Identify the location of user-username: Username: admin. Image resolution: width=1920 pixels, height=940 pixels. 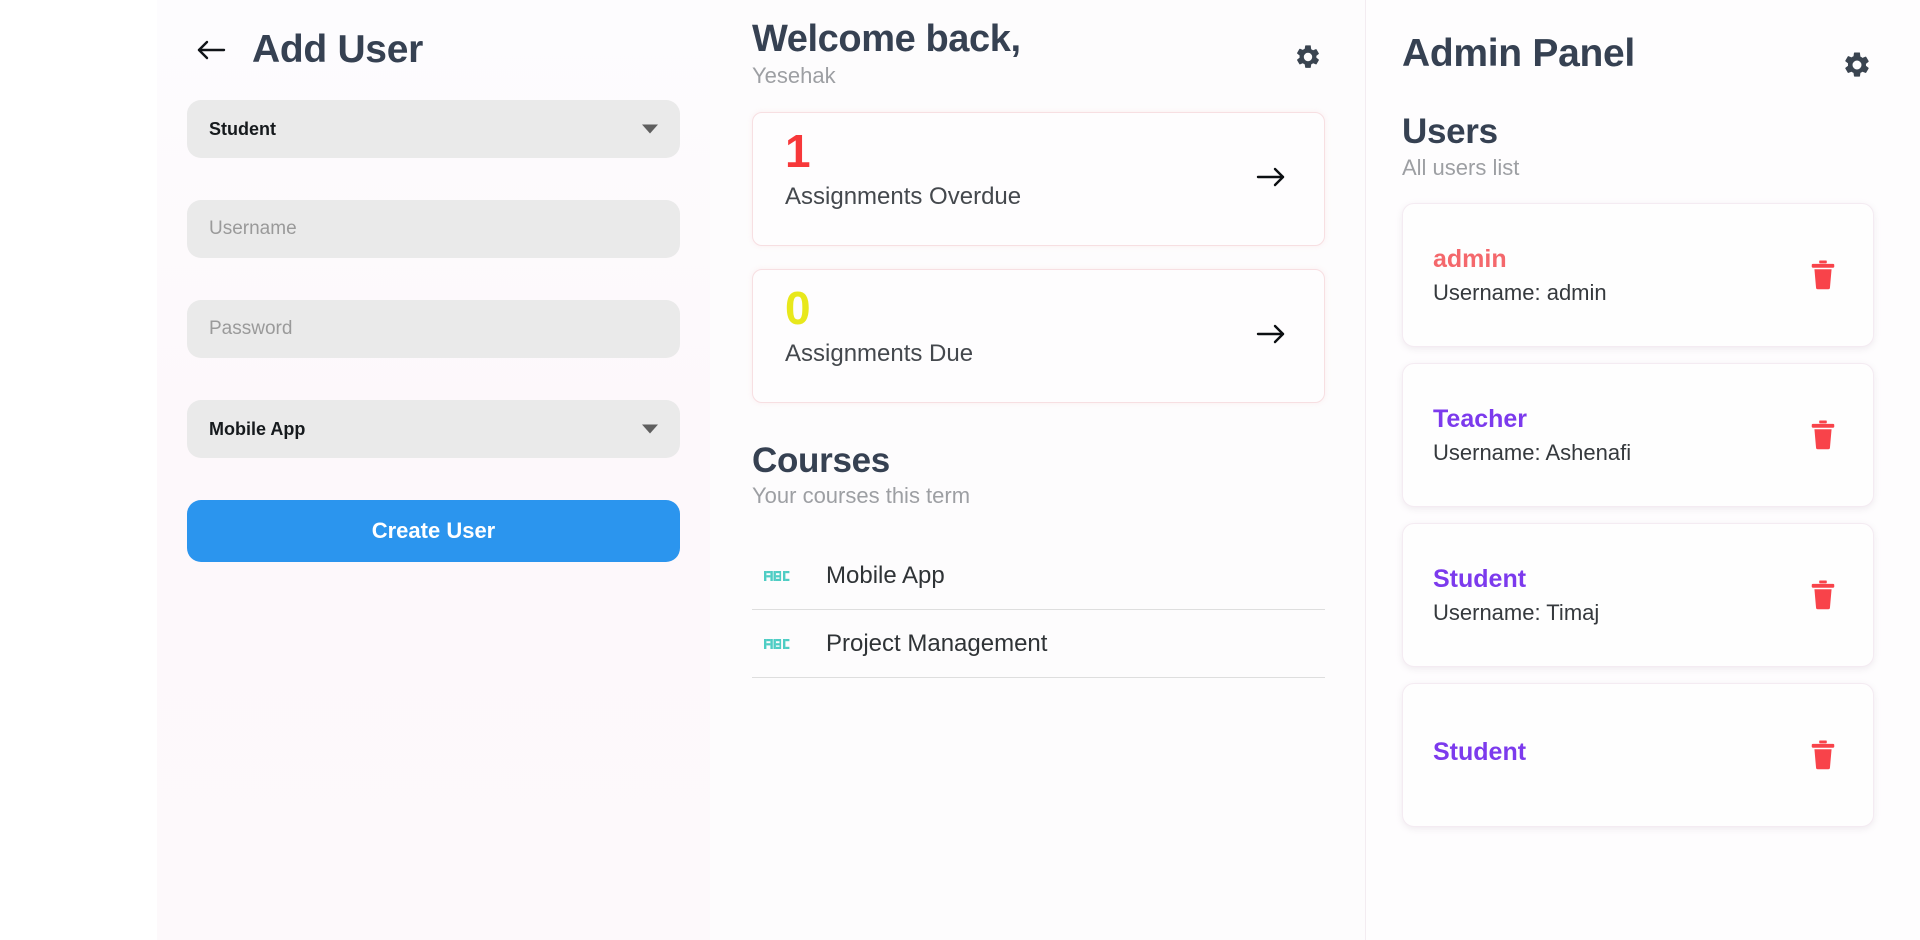
(1520, 292).